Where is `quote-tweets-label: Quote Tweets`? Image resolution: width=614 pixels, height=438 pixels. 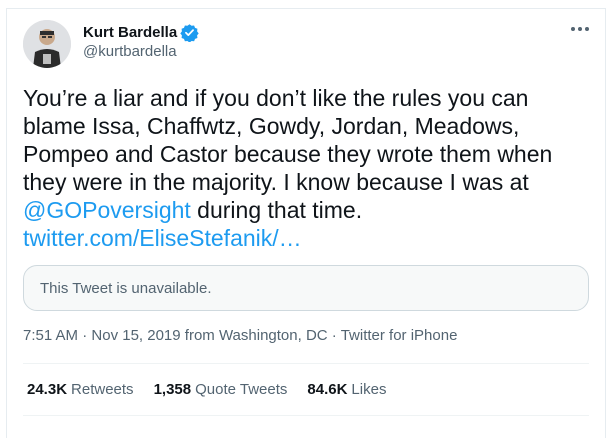 quote-tweets-label: Quote Tweets is located at coordinates (241, 389).